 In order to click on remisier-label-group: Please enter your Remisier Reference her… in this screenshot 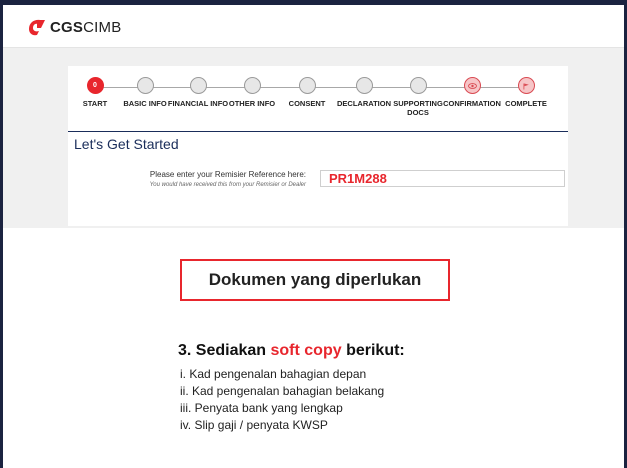, I will do `click(228, 179)`.